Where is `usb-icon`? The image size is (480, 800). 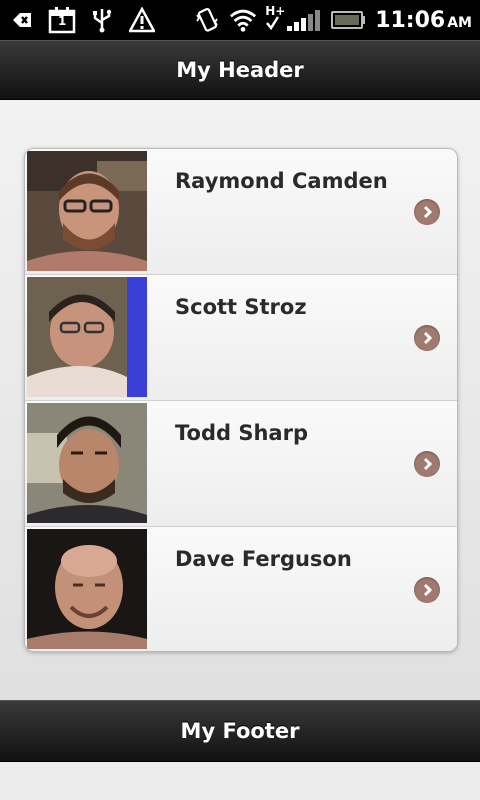
usb-icon is located at coordinates (102, 20).